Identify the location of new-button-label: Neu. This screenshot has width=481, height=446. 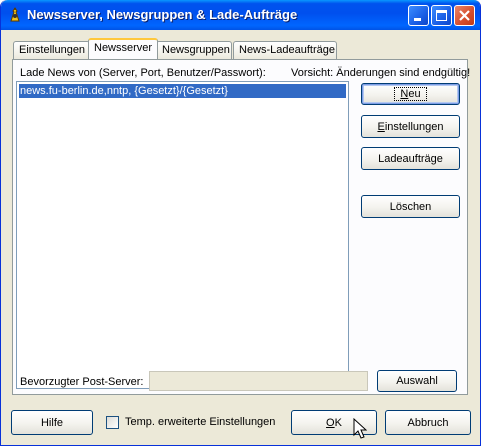
(410, 94).